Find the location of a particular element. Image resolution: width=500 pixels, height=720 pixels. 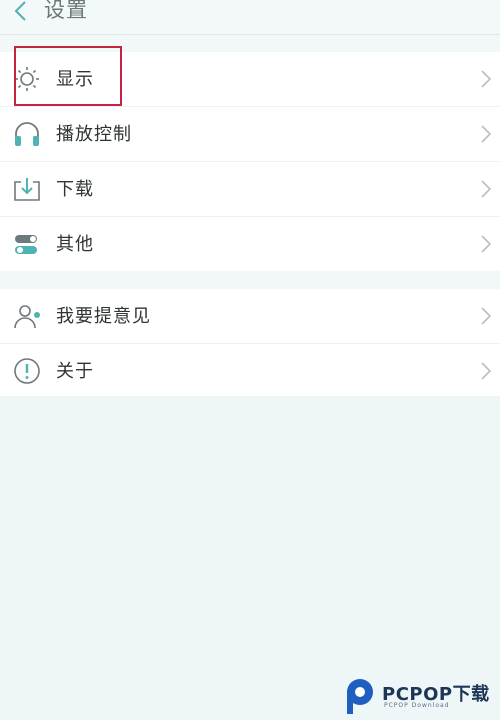

settings-item-label: 下载 is located at coordinates (75, 189).